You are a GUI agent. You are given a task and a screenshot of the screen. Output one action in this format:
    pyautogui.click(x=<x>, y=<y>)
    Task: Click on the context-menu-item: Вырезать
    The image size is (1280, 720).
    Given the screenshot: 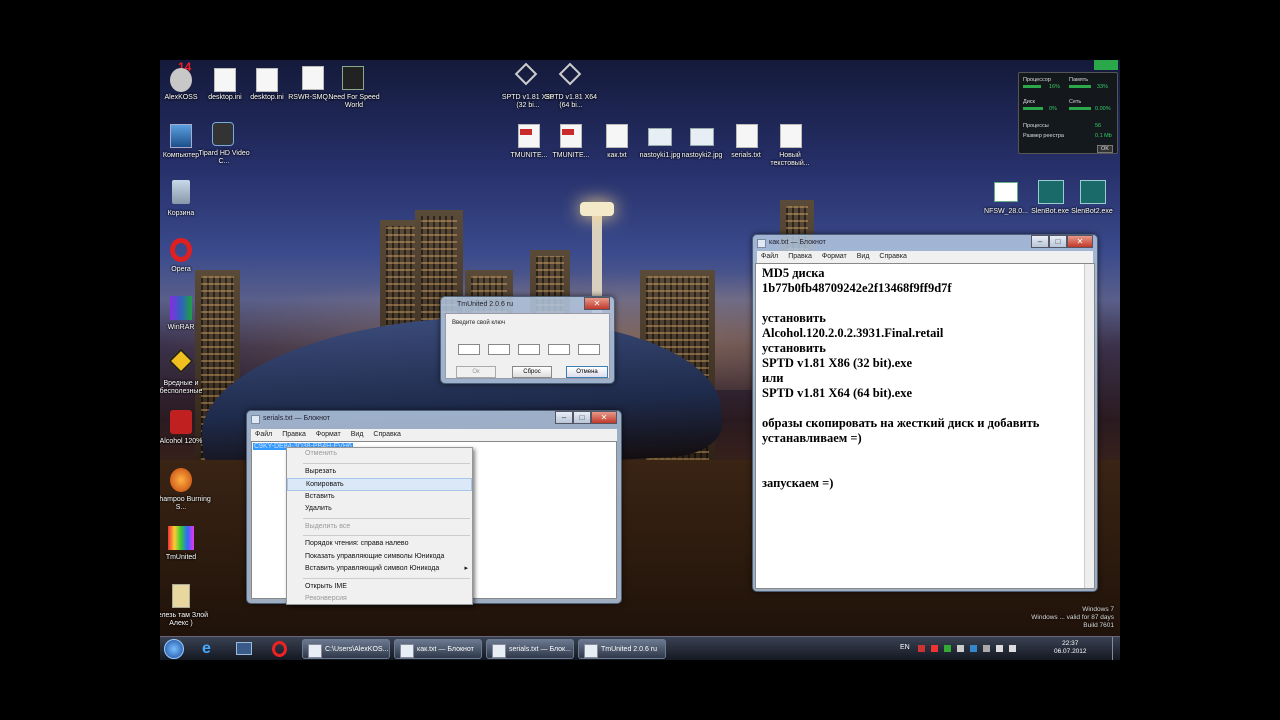 What is the action you would take?
    pyautogui.click(x=379, y=472)
    